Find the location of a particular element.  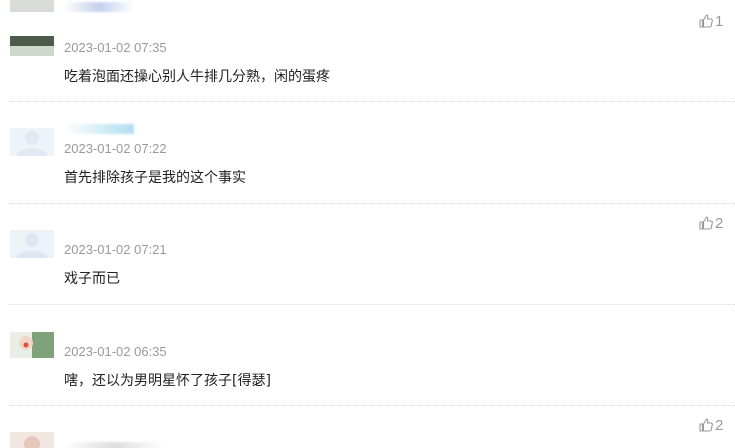

comment-time: 2023-01-02 07:21 is located at coordinates (115, 249).